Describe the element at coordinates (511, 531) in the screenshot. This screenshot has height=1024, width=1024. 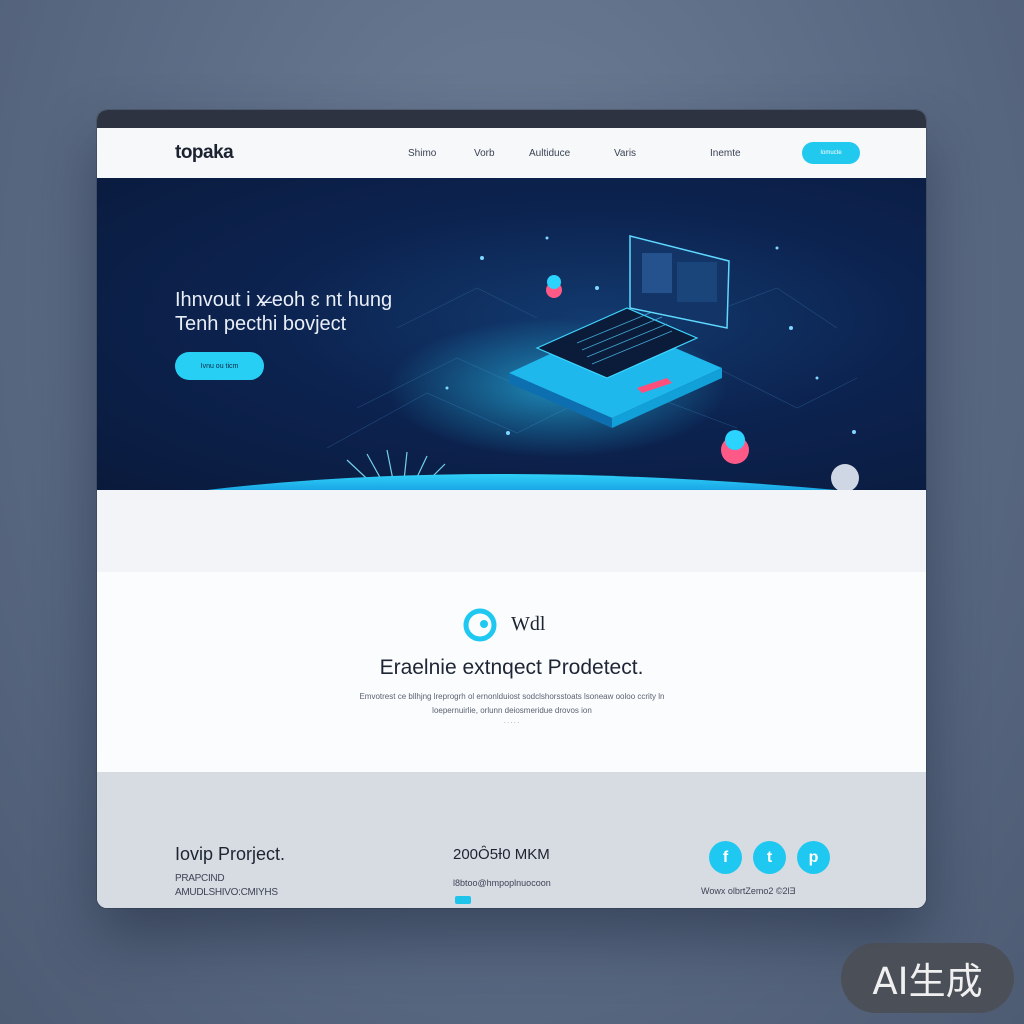
I see `section-divider` at that location.